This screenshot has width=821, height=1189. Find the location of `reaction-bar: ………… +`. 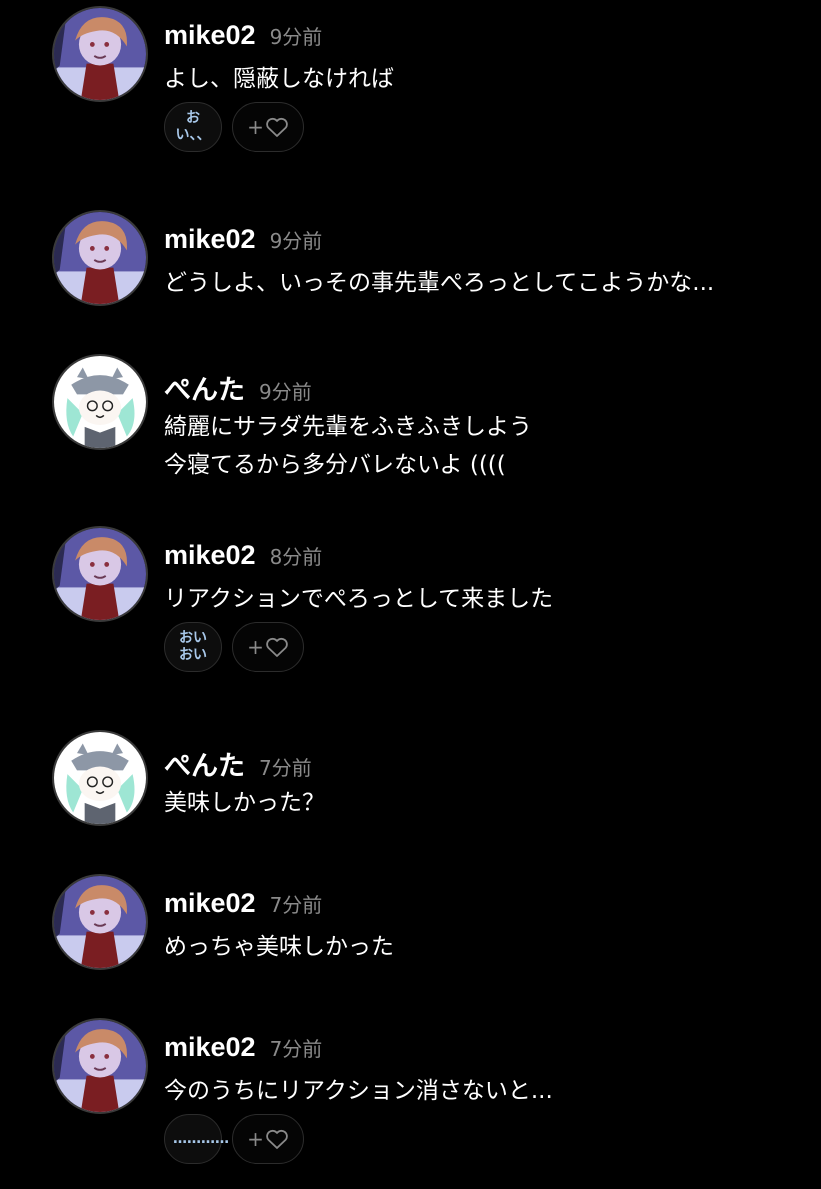

reaction-bar: ………… + is located at coordinates (234, 1139).